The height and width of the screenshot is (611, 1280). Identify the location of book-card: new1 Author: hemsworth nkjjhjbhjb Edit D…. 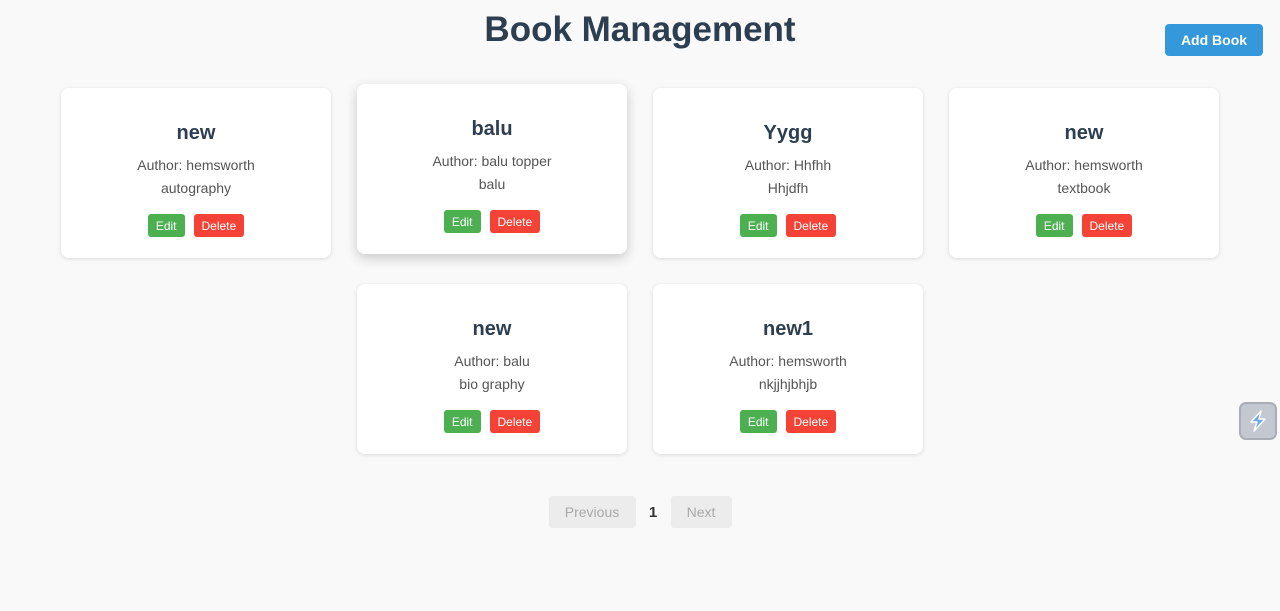
(788, 369).